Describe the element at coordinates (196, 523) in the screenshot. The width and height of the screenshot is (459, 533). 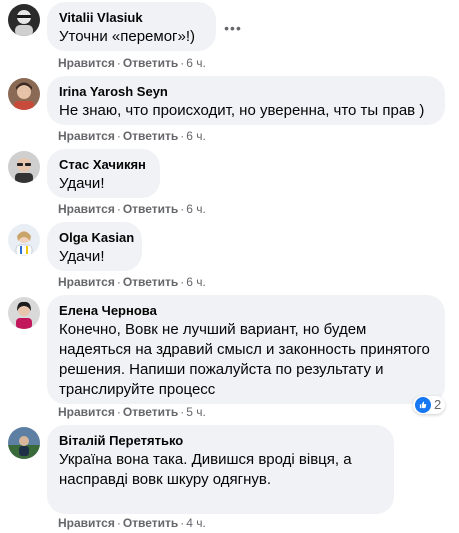
I see `comment-timestamp: 4 ч.` at that location.